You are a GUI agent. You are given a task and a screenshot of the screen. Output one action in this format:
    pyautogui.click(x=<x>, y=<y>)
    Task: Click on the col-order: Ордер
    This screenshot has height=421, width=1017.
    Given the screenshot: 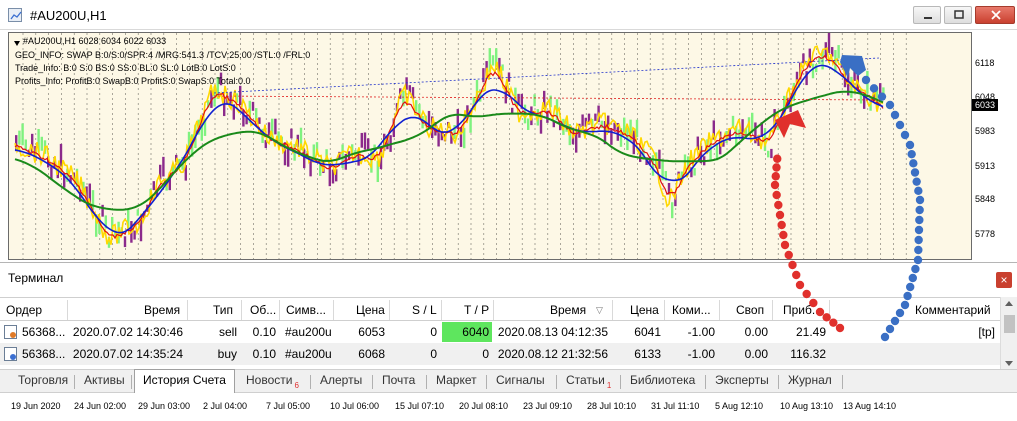 What is the action you would take?
    pyautogui.click(x=24, y=310)
    